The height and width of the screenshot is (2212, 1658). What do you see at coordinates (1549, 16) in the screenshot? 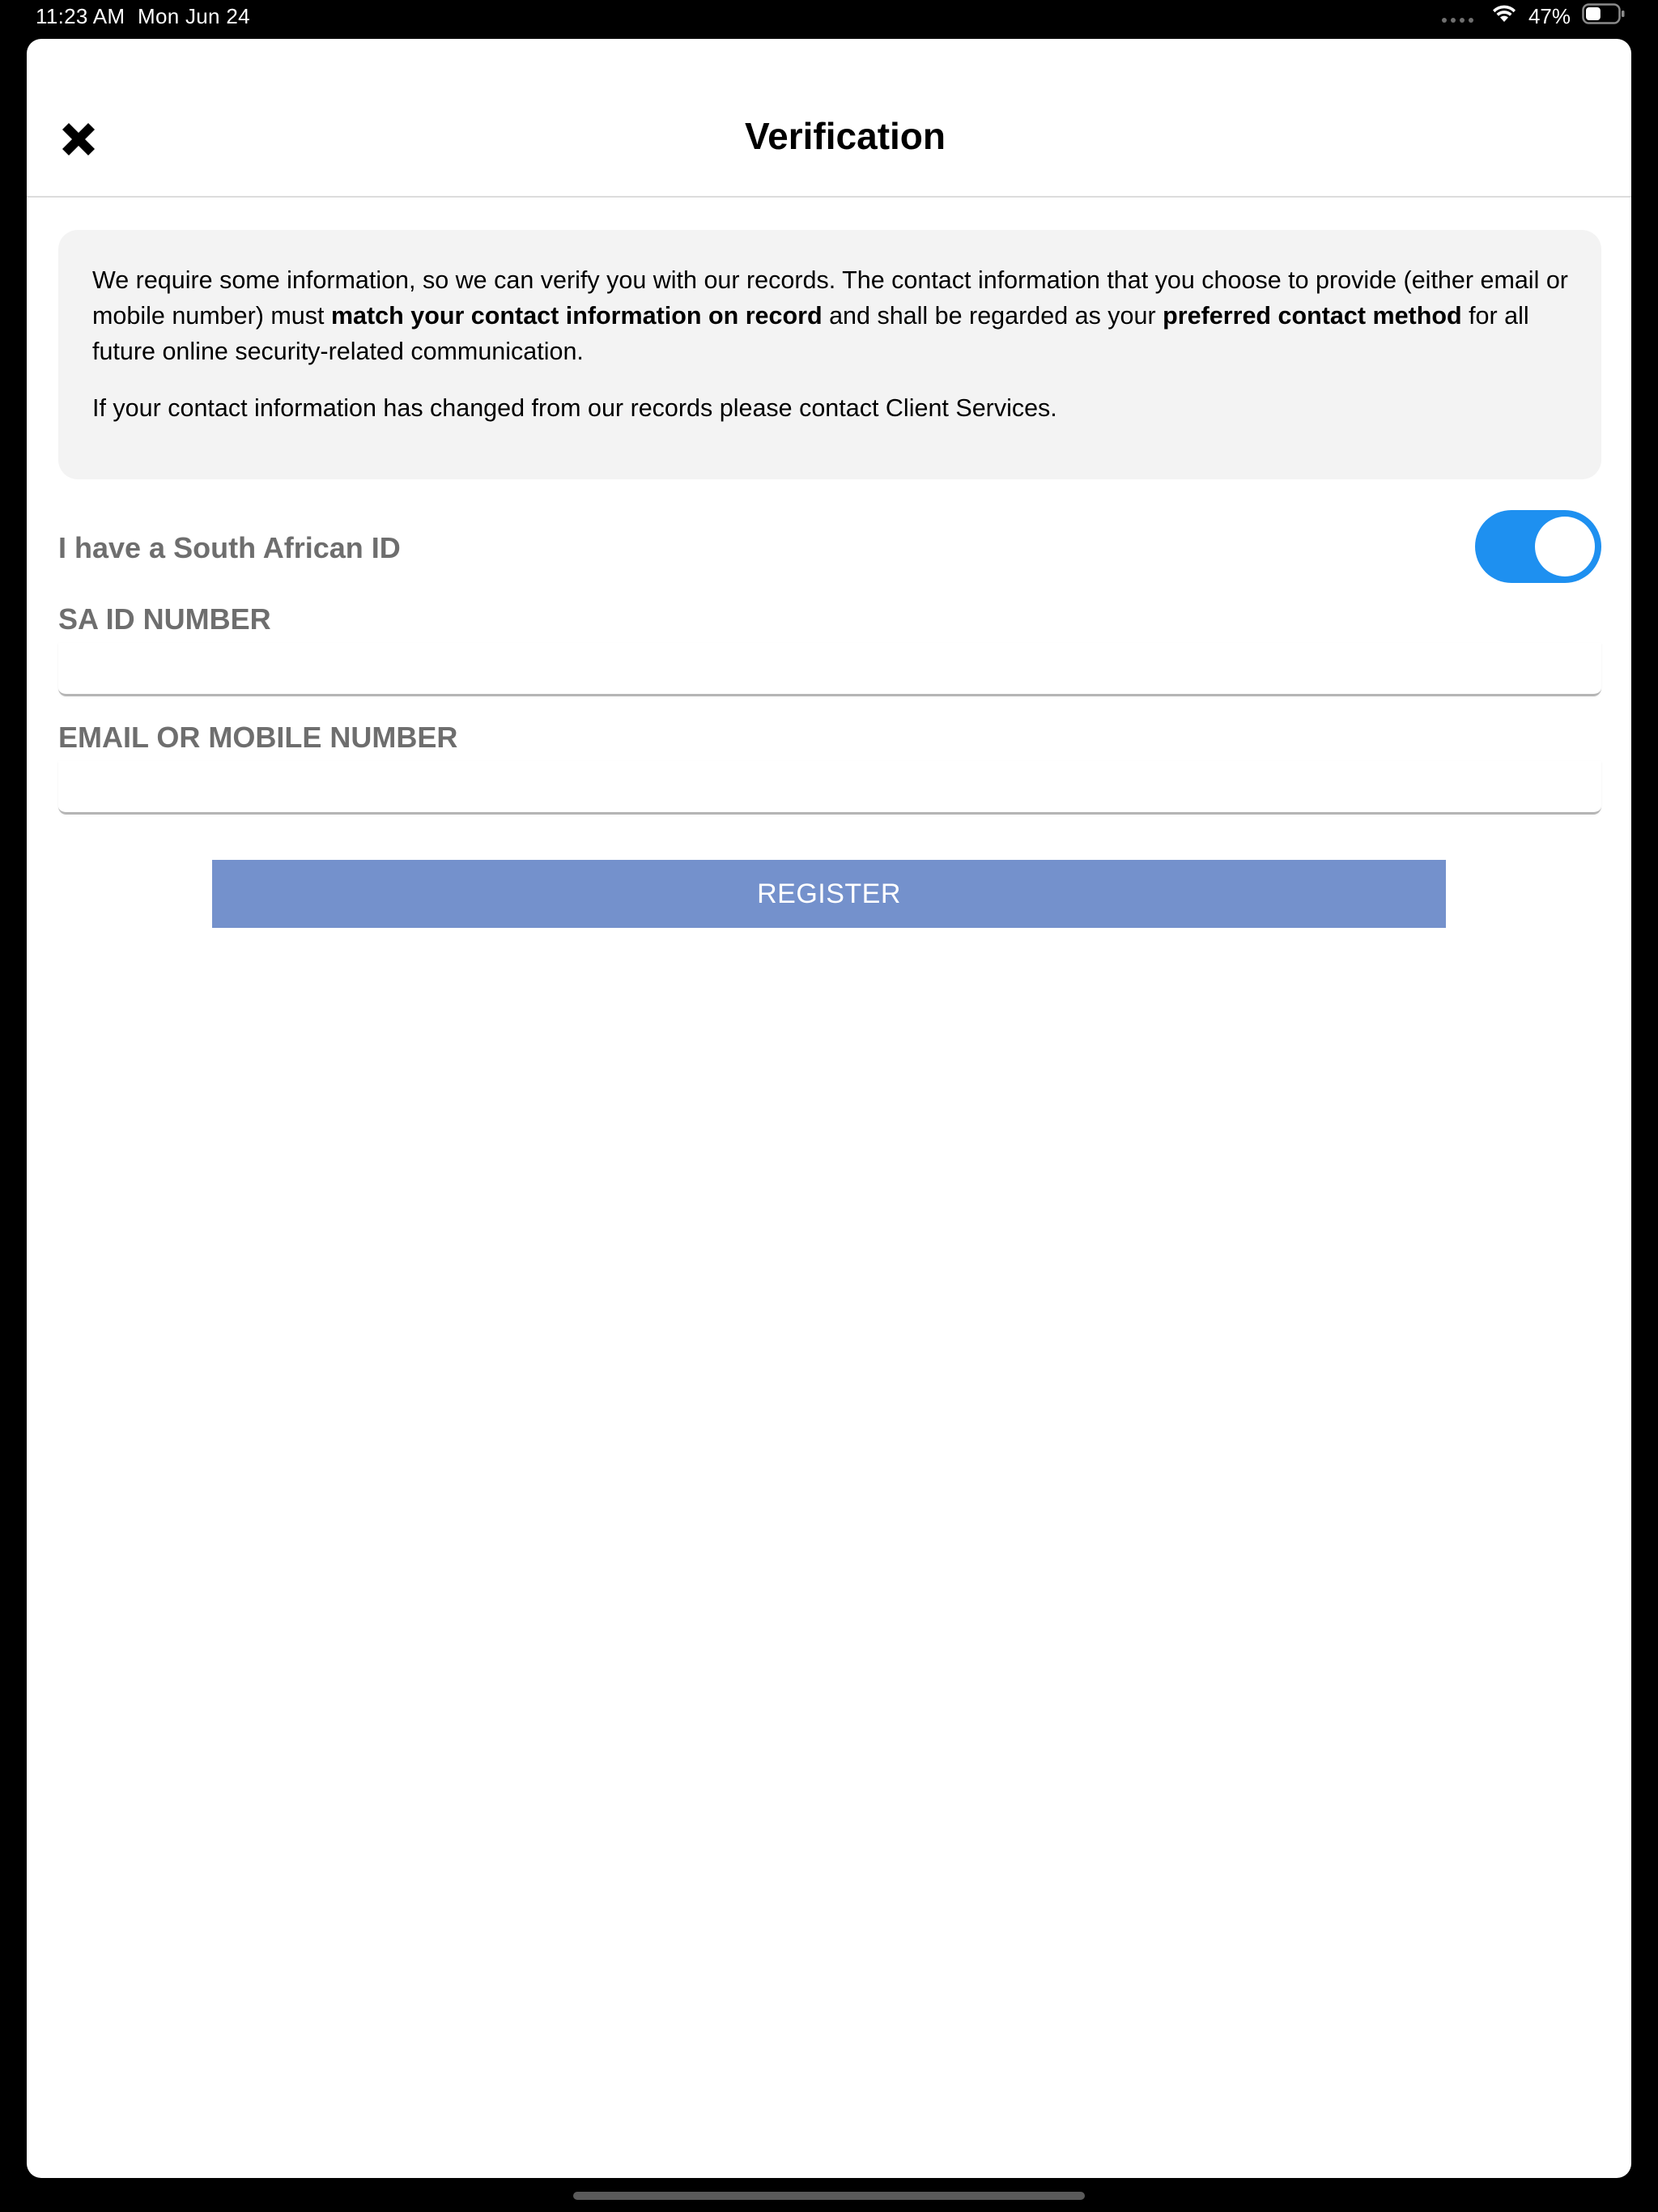
I see `battery-percent: 47%` at bounding box center [1549, 16].